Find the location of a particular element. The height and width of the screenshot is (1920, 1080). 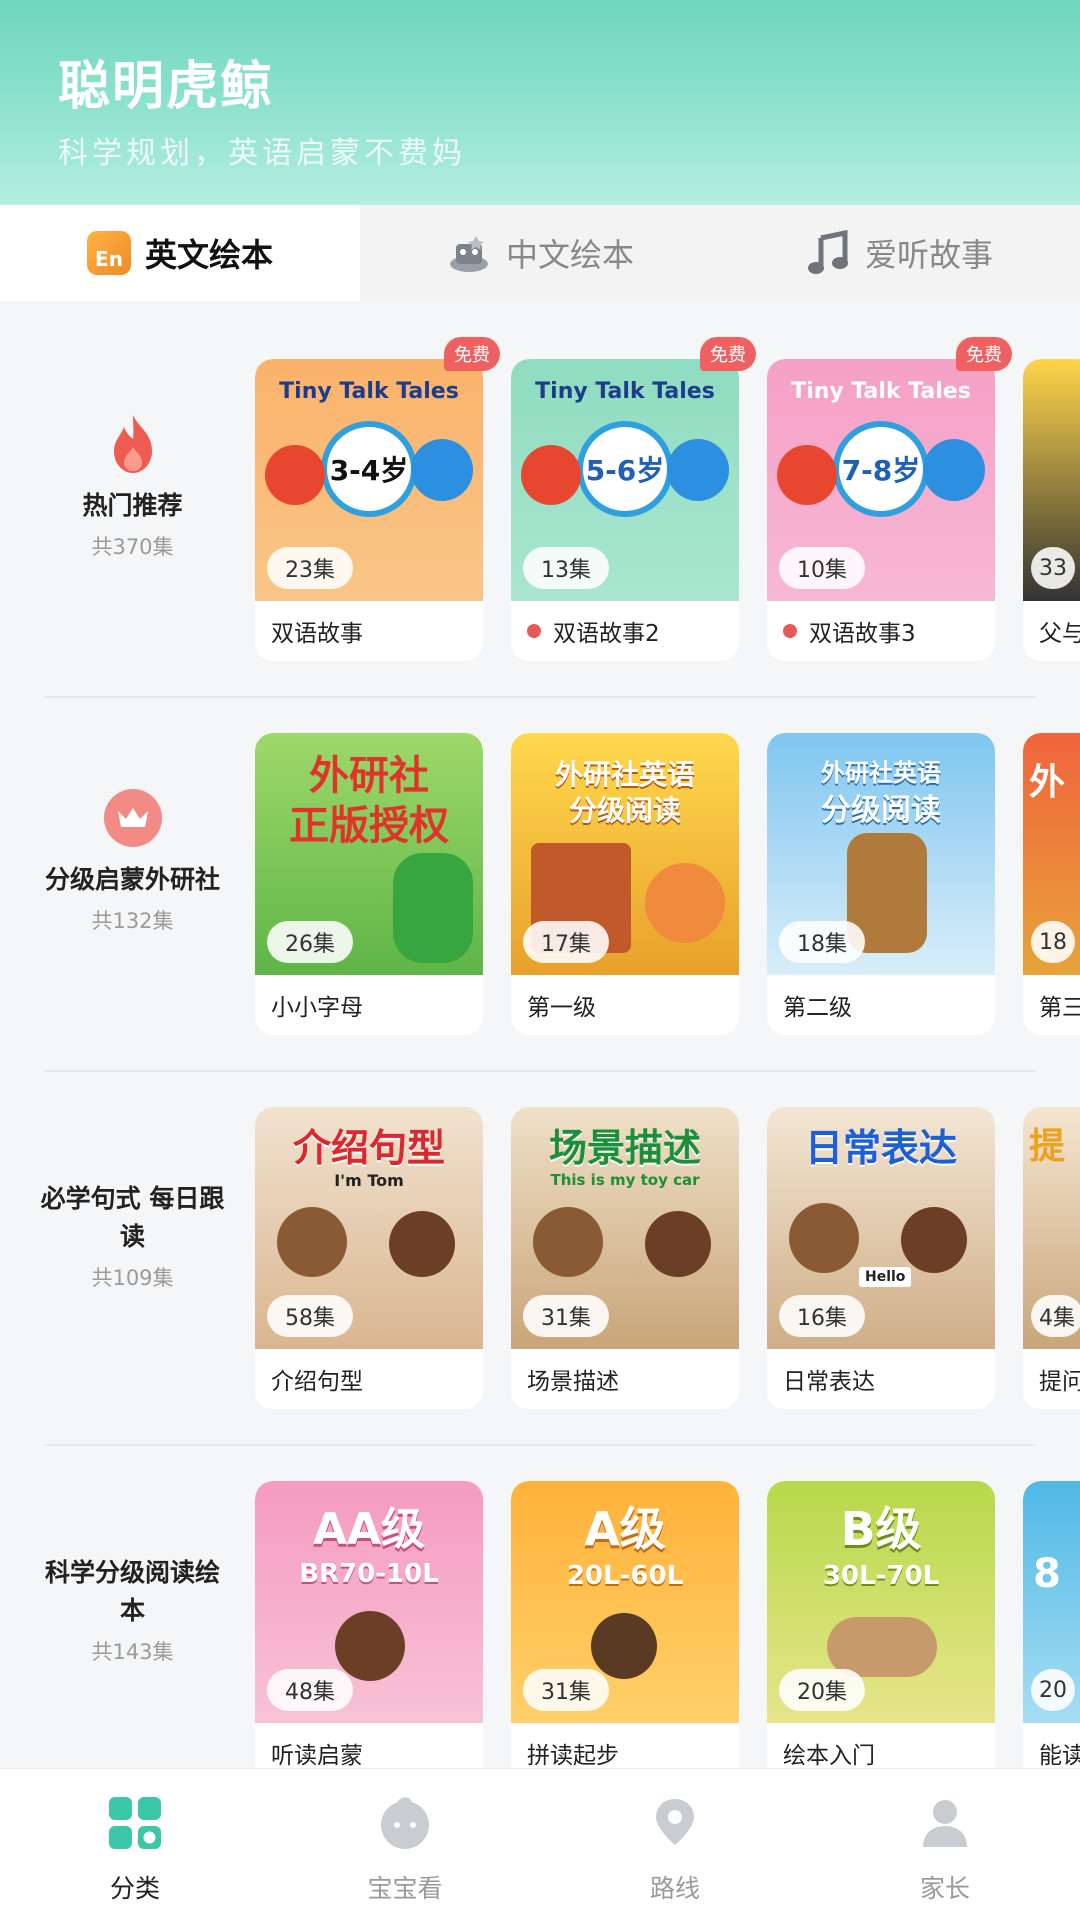

cover-subtitle: I'm Tom is located at coordinates (369, 1180).